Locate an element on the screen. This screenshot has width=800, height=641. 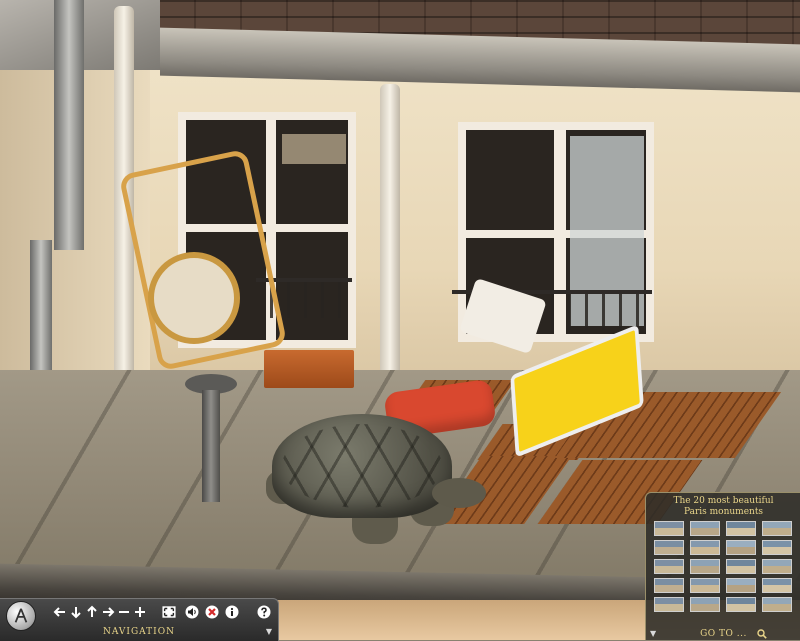
pan-left-button is located at coordinates (60, 612).